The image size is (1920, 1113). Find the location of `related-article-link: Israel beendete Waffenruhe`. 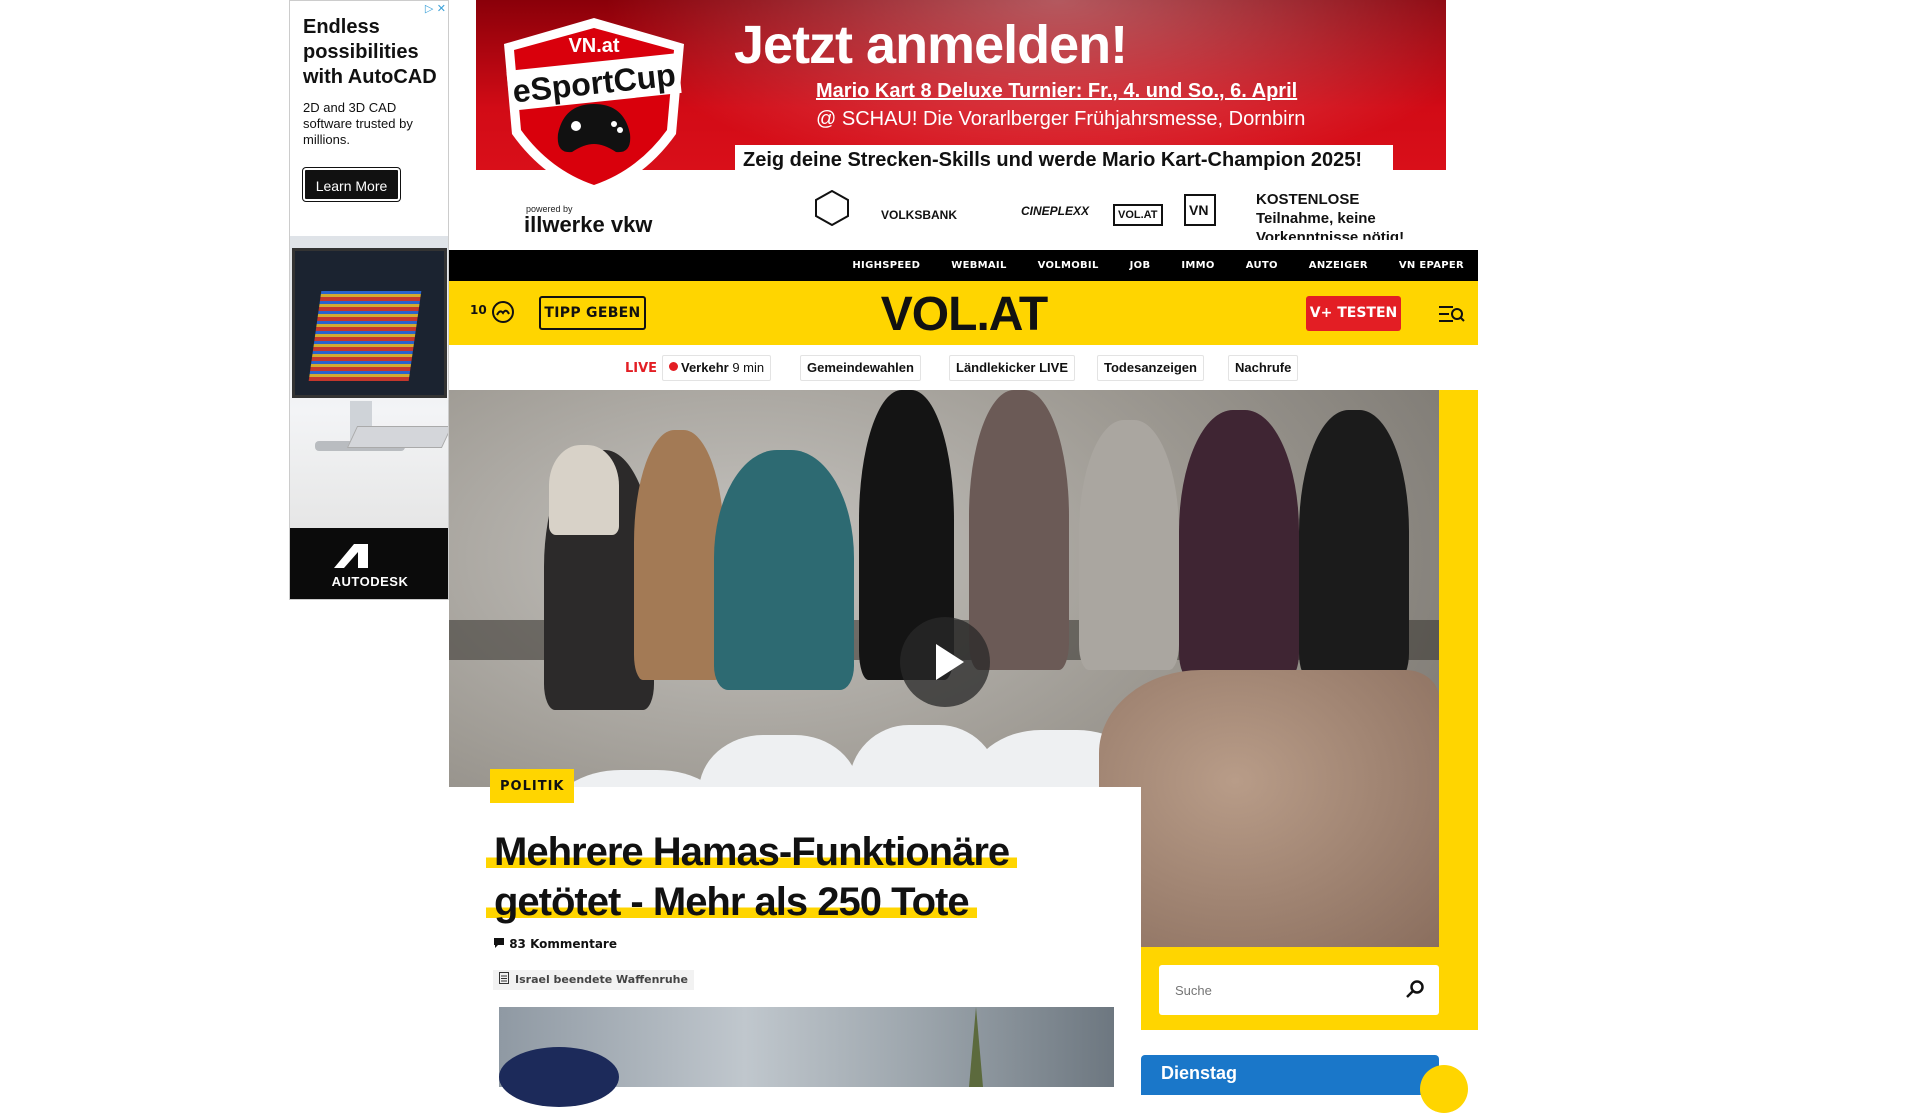

related-article-link: Israel beendete Waffenruhe is located at coordinates (593, 980).